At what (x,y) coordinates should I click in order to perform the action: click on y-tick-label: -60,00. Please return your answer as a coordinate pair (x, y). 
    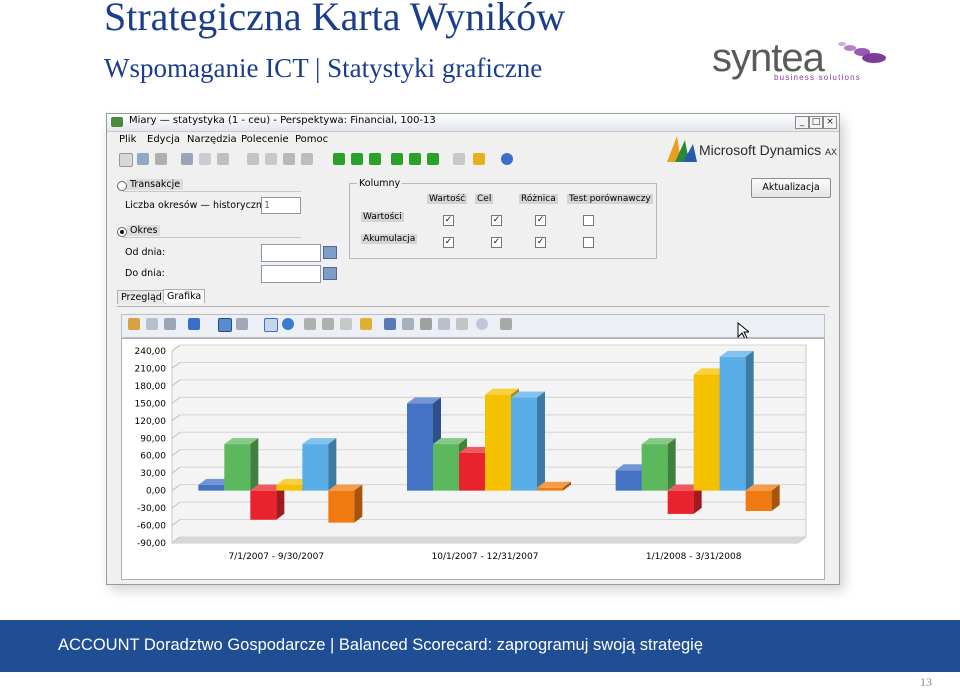
    Looking at the image, I should click on (151, 527).